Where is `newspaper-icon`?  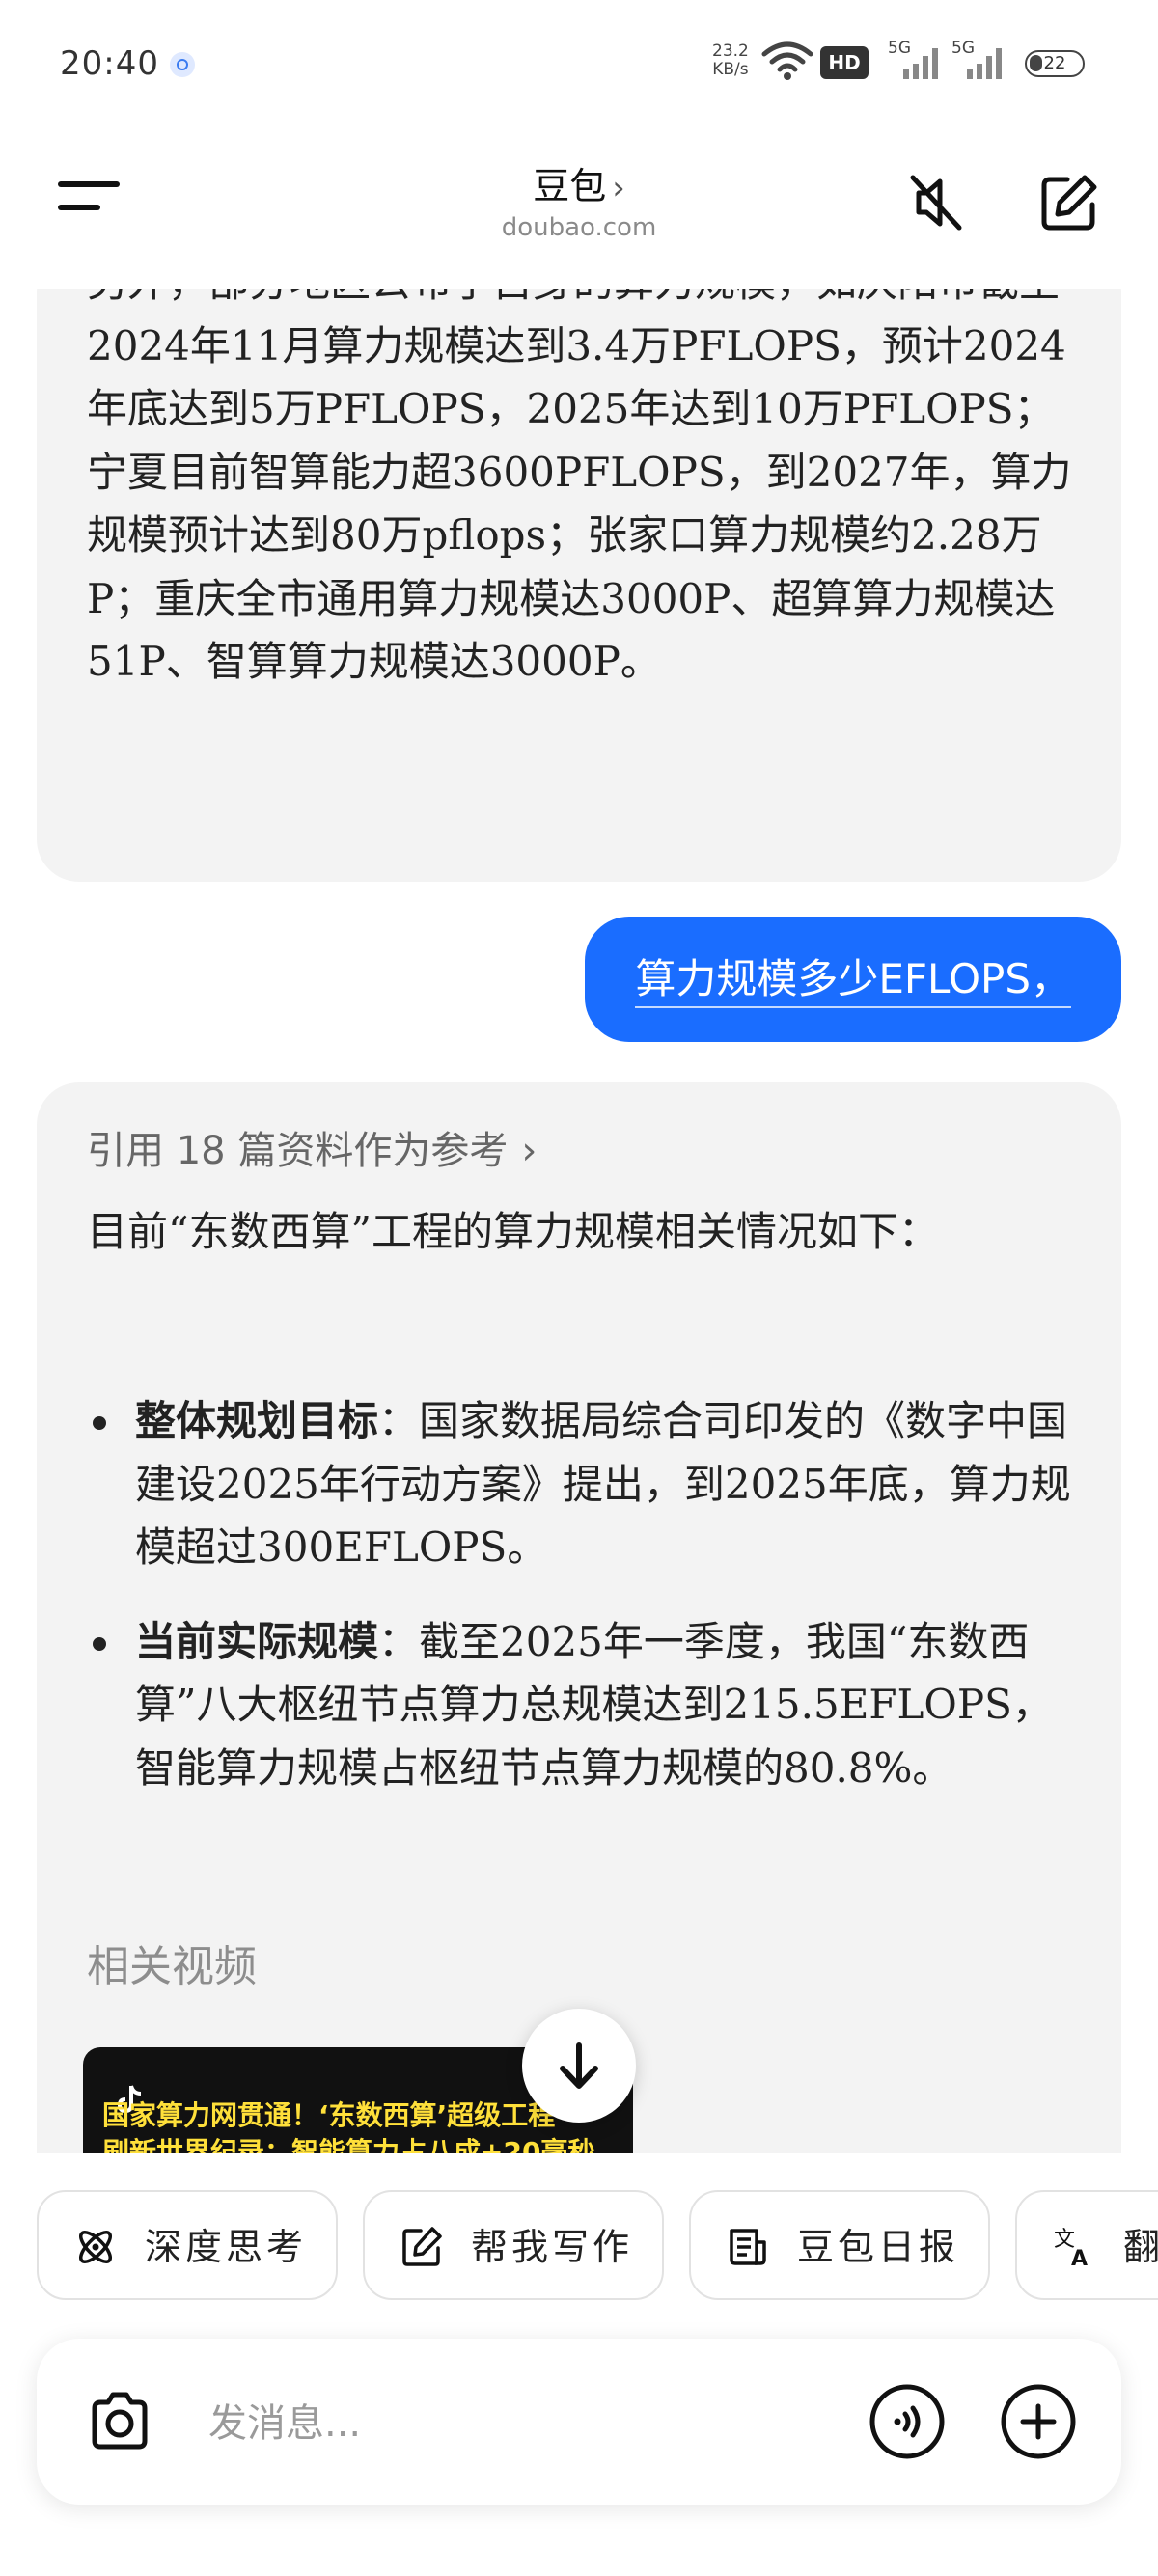
newspaper-icon is located at coordinates (748, 2247).